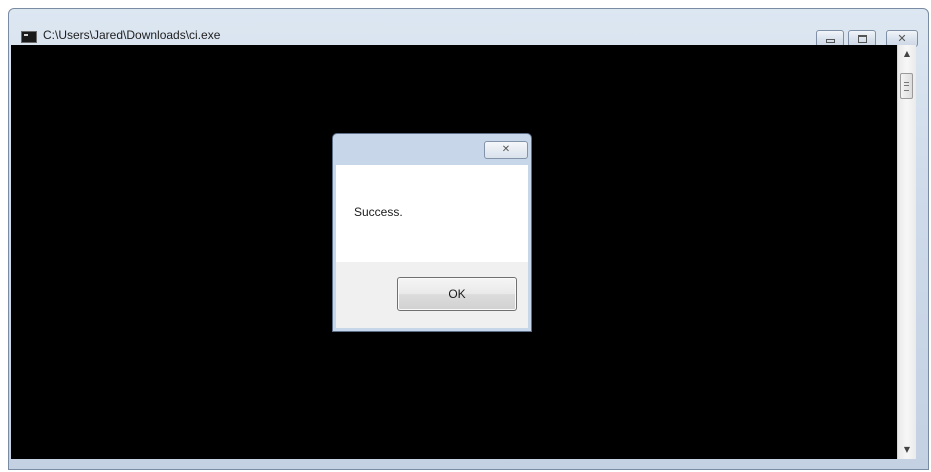 This screenshot has height=472, width=931. I want to click on scroll-up-icon: ▲, so click(907, 54).